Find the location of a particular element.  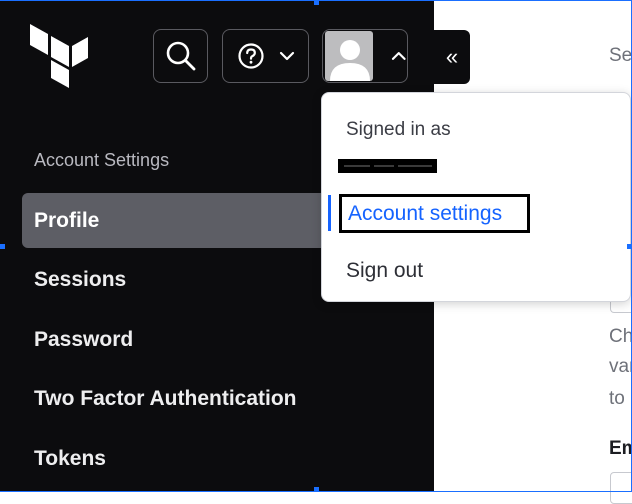

double-chevron-left-icon: « is located at coordinates (452, 56).